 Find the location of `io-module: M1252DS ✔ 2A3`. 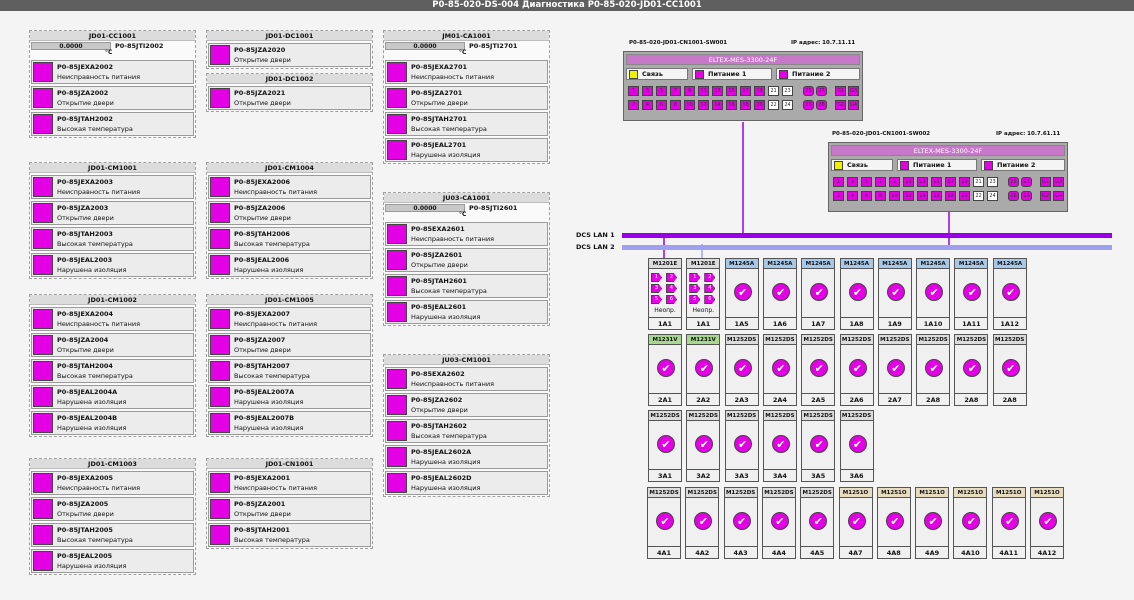

io-module: M1252DS ✔ 2A3 is located at coordinates (741, 370).